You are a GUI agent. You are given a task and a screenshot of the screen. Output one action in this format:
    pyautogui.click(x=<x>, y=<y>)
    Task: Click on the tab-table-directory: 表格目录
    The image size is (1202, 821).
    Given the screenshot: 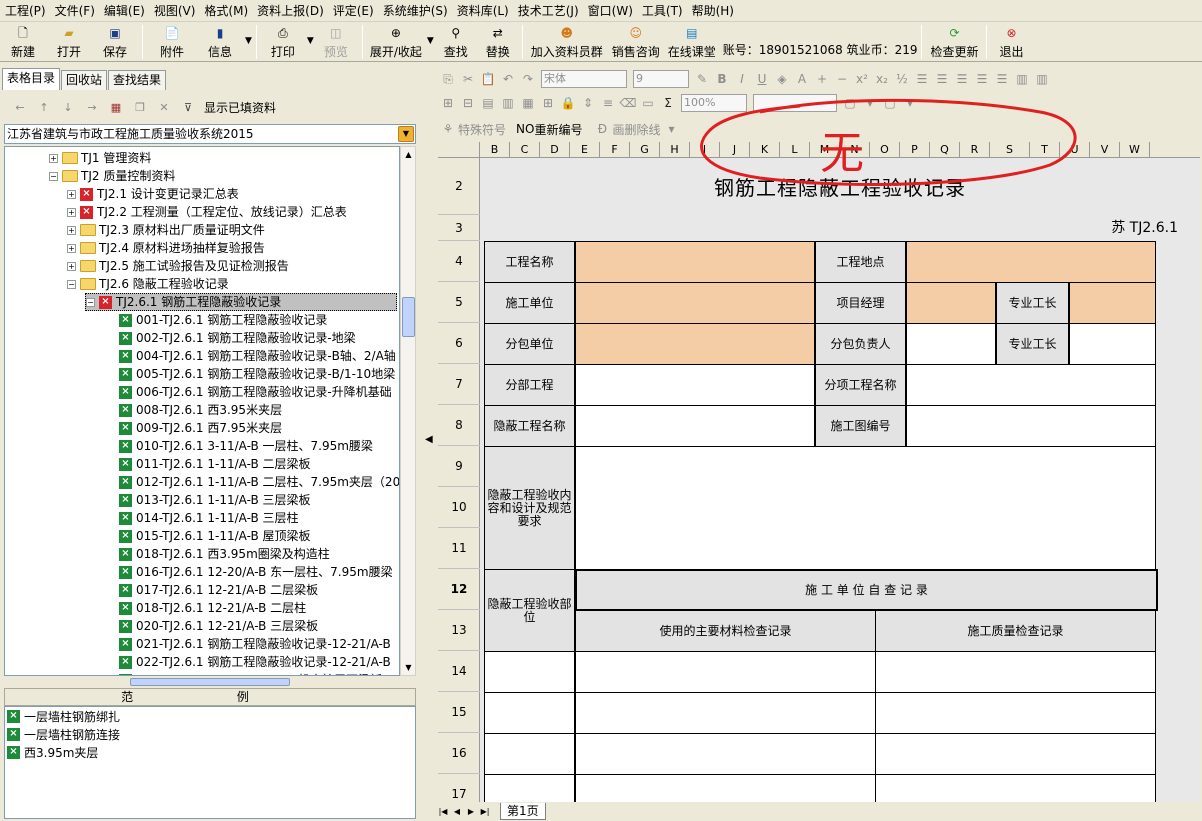 What is the action you would take?
    pyautogui.click(x=31, y=79)
    